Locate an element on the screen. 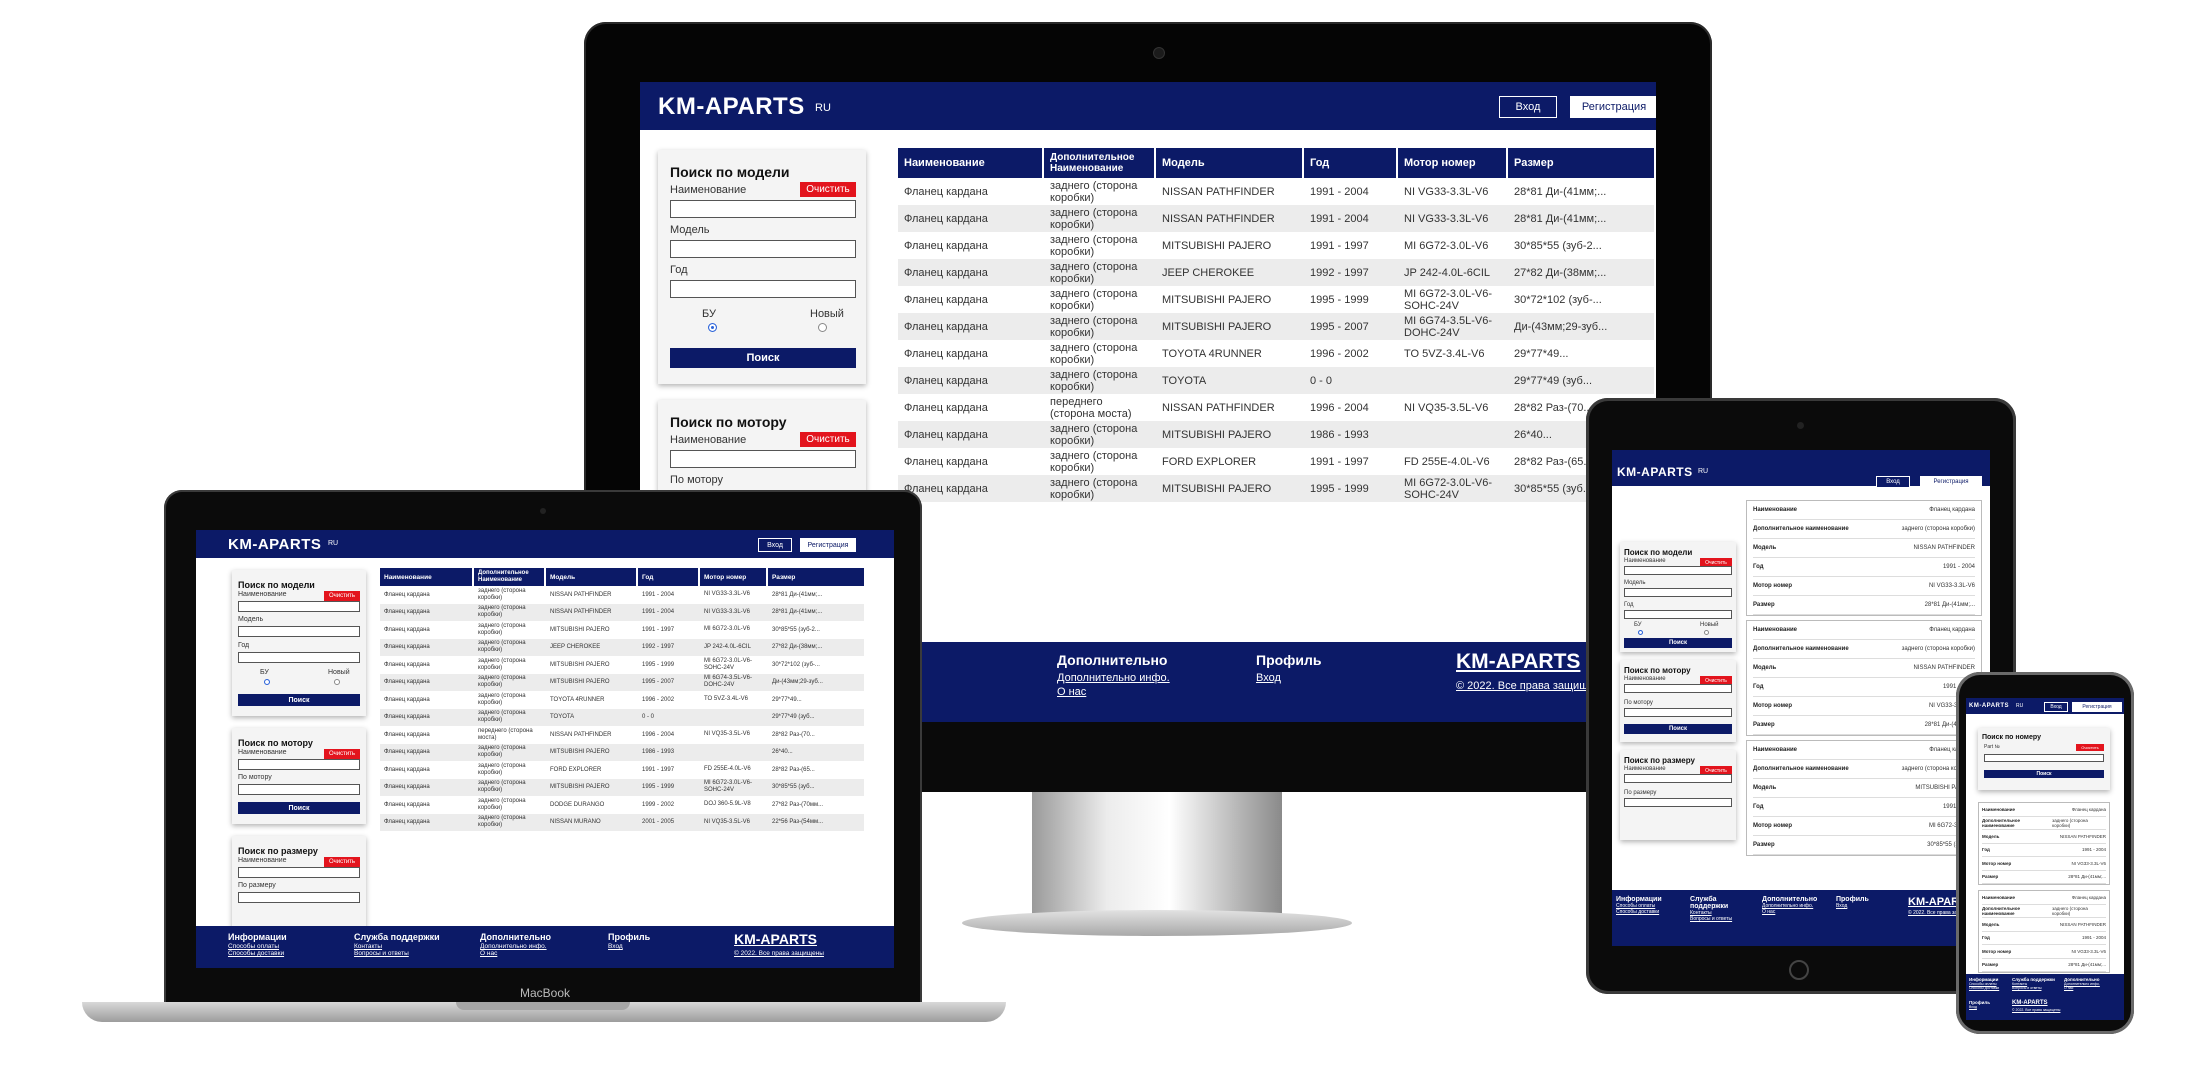 Image resolution: width=2200 pixels, height=1068 pixels. footer-info-link: Способы оплаты is located at coordinates (257, 946).